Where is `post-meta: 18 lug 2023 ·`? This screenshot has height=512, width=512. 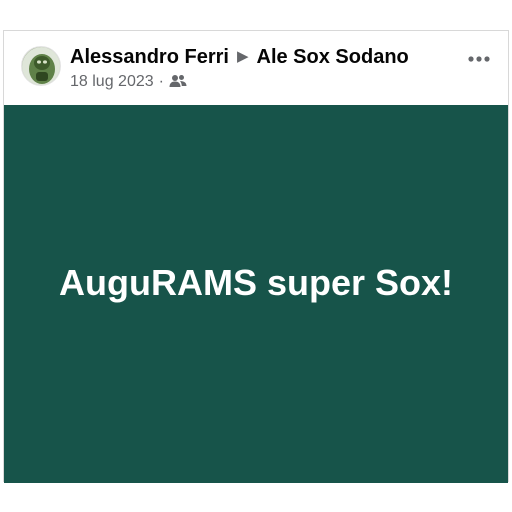 post-meta: 18 lug 2023 · is located at coordinates (128, 83).